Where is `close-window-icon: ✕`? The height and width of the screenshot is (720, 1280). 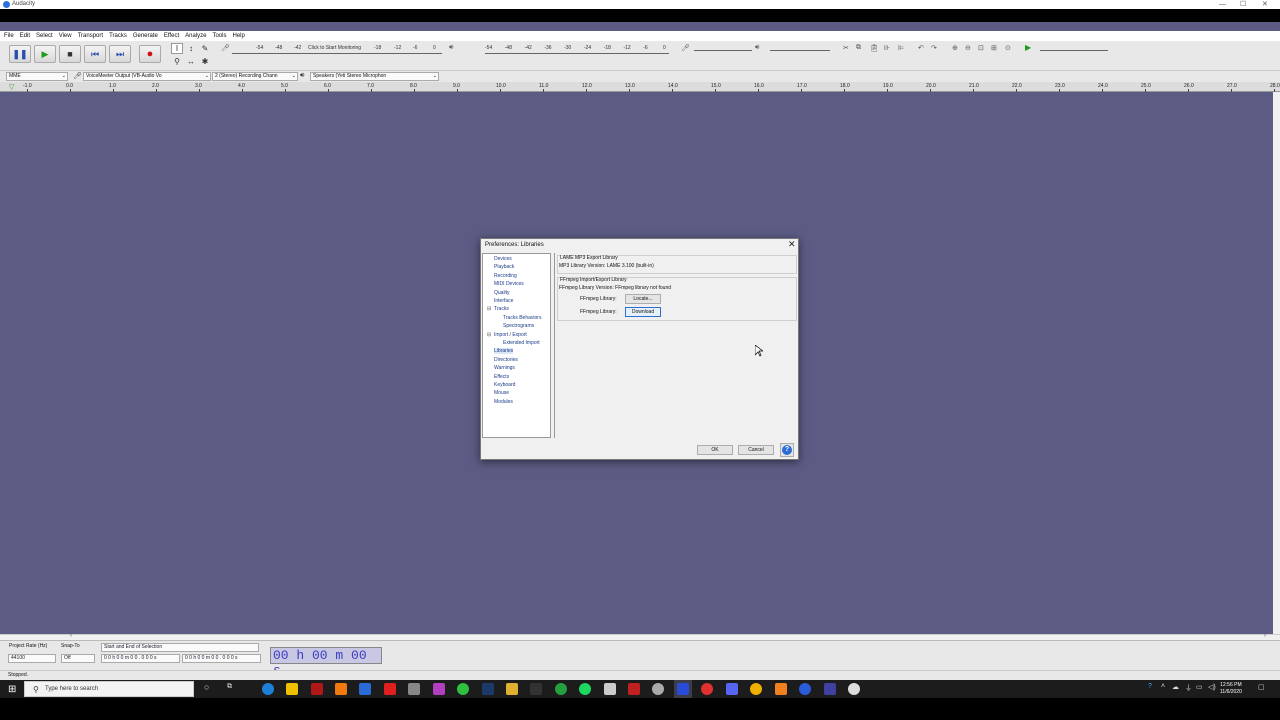 close-window-icon: ✕ is located at coordinates (1265, 4).